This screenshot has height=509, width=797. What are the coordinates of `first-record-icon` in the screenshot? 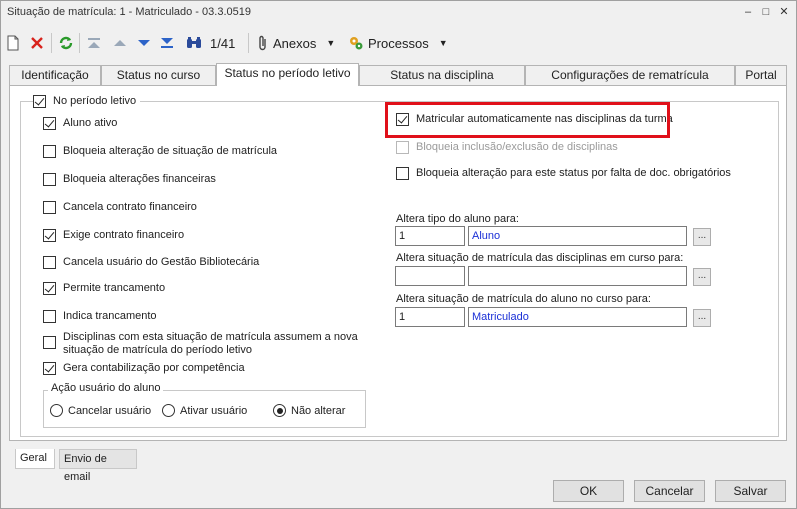 It's located at (94, 43).